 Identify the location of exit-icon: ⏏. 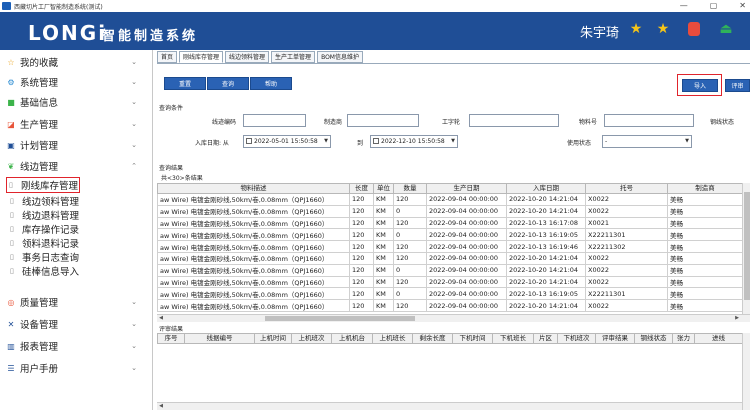
(726, 29).